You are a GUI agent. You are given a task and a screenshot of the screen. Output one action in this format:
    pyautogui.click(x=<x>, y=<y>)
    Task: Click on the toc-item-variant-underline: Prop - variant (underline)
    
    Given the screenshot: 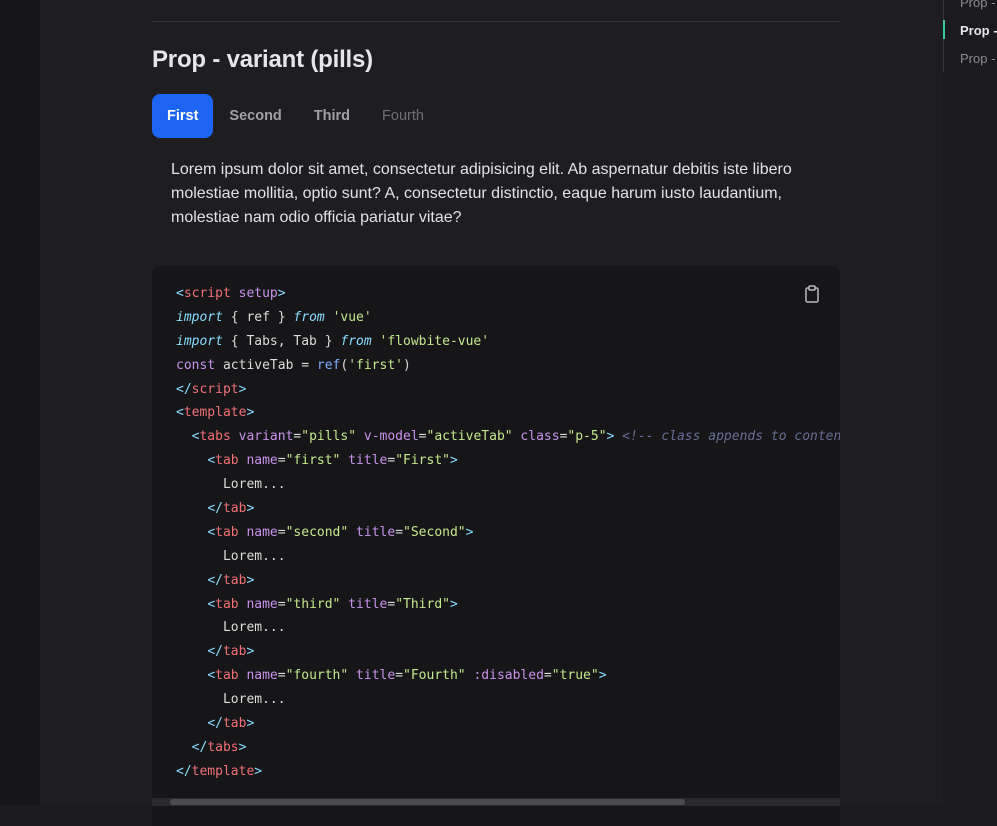 What is the action you would take?
    pyautogui.click(x=978, y=5)
    